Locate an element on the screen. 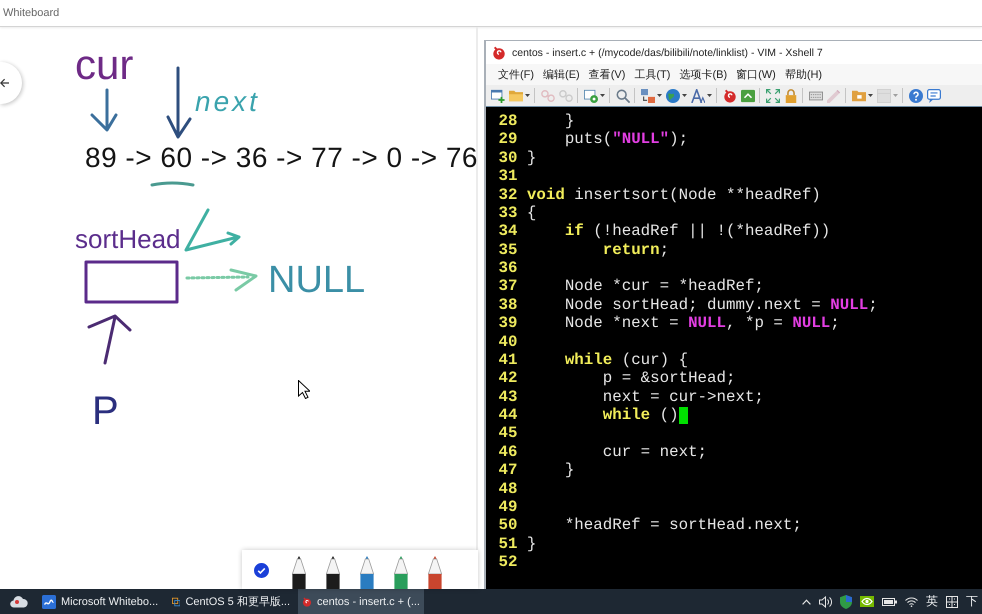 Image resolution: width=982 pixels, height=614 pixels. clock-text: 下 is located at coordinates (972, 601).